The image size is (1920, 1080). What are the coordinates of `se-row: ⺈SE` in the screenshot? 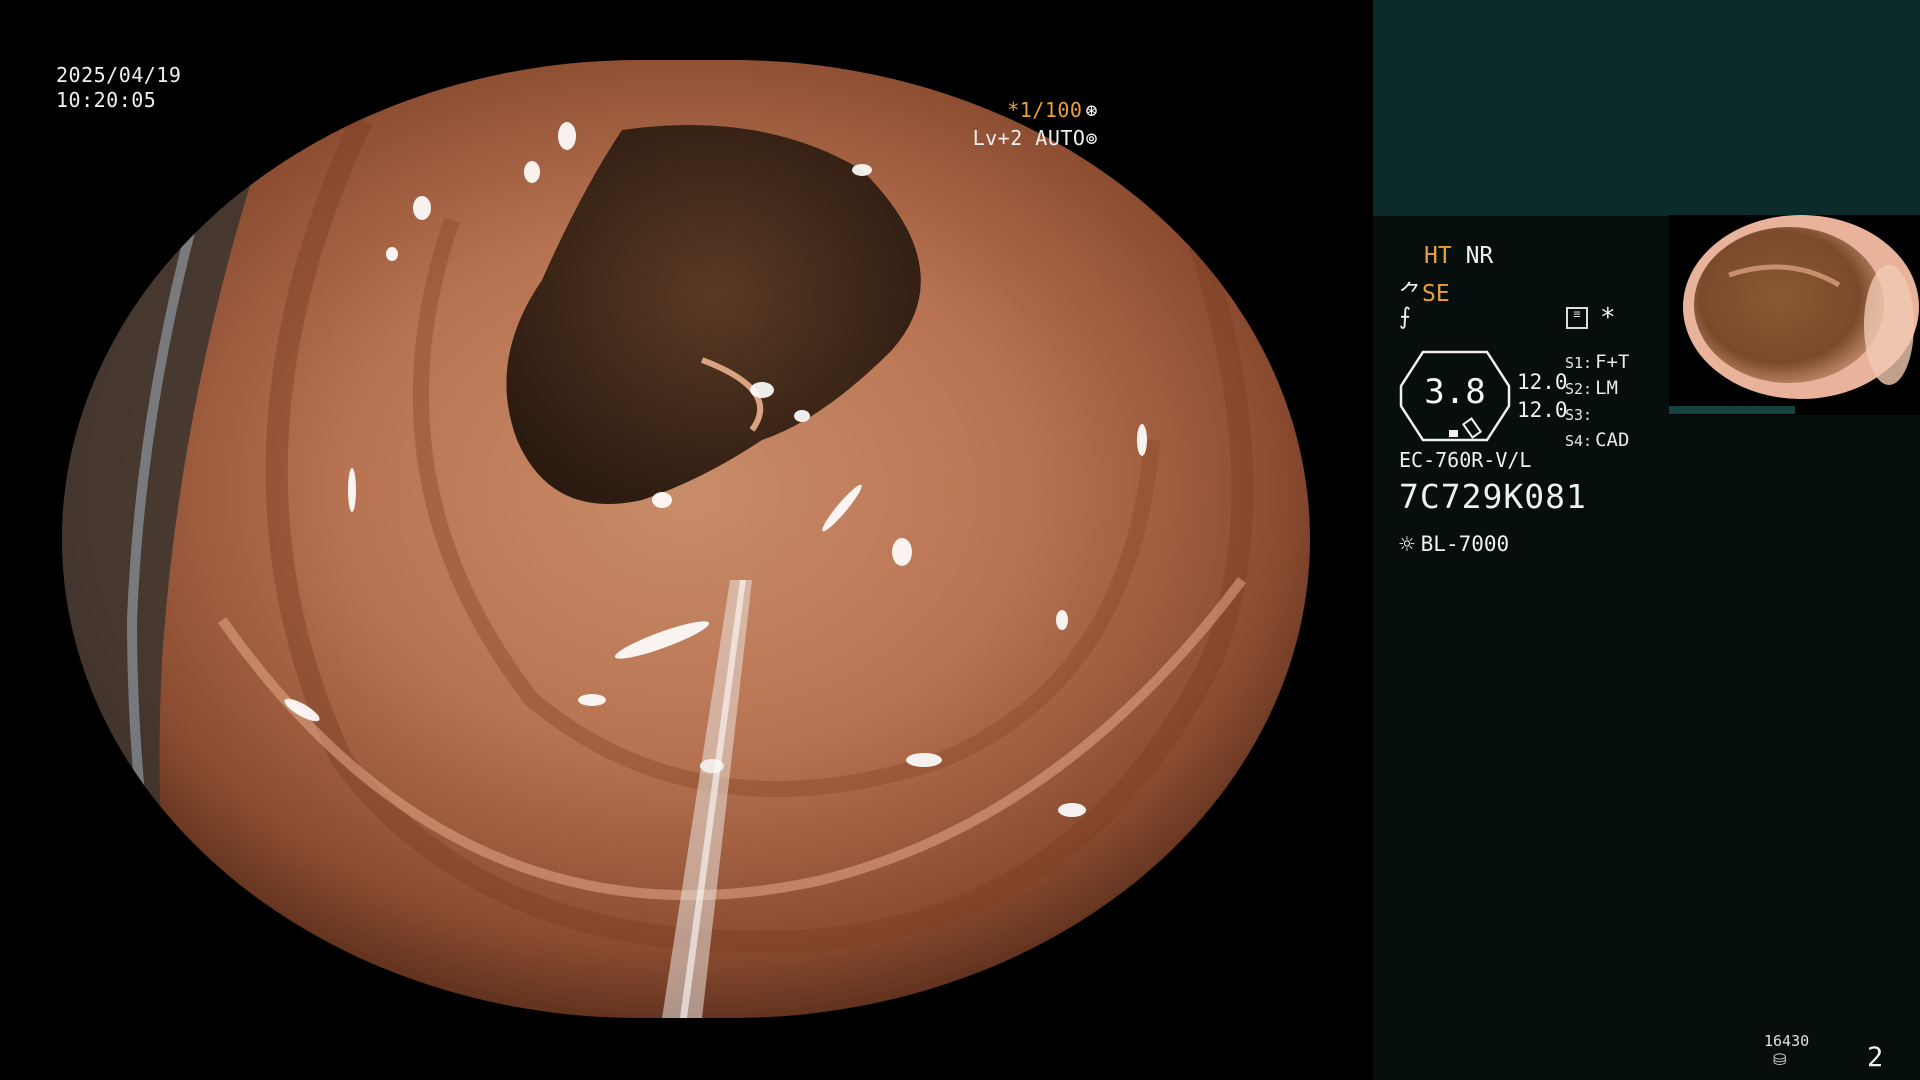 It's located at (1424, 291).